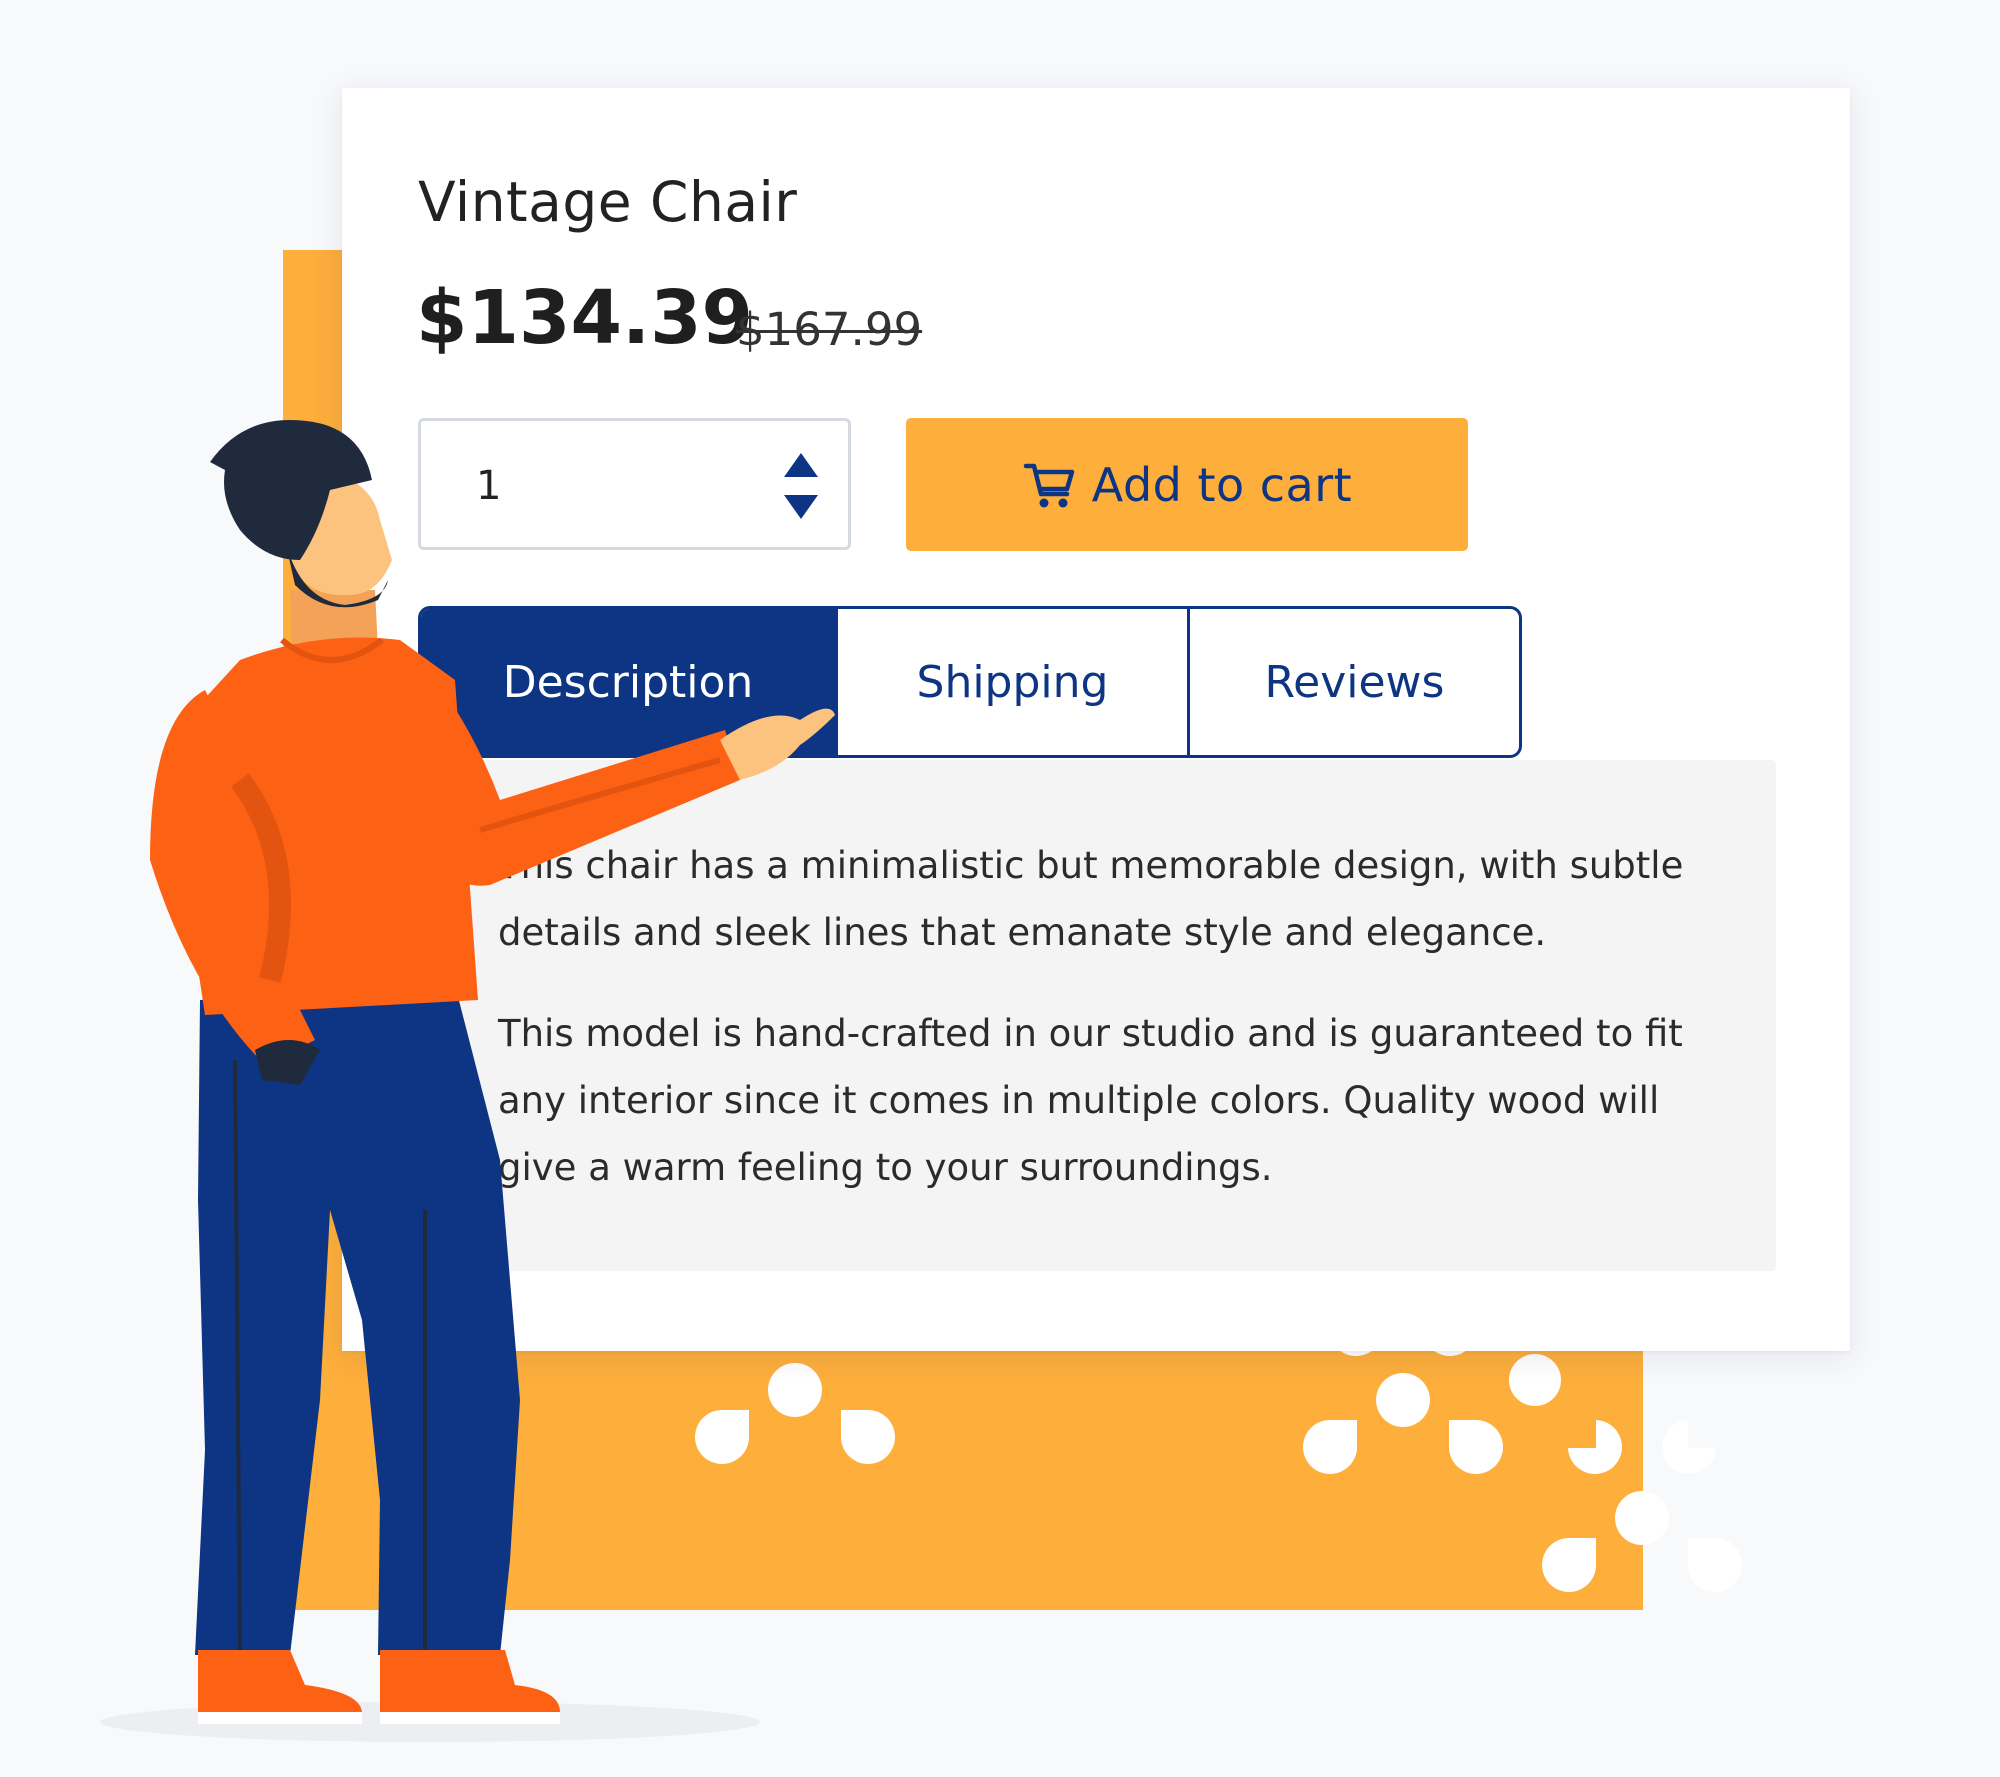  What do you see at coordinates (1011, 682) in the screenshot?
I see `tab-shipping: Shipping` at bounding box center [1011, 682].